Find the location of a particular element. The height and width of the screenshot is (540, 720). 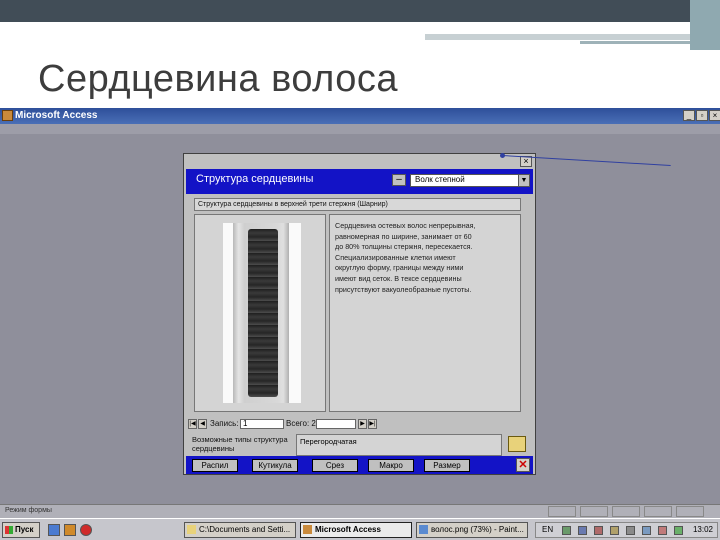

record-total-field is located at coordinates (336, 424).